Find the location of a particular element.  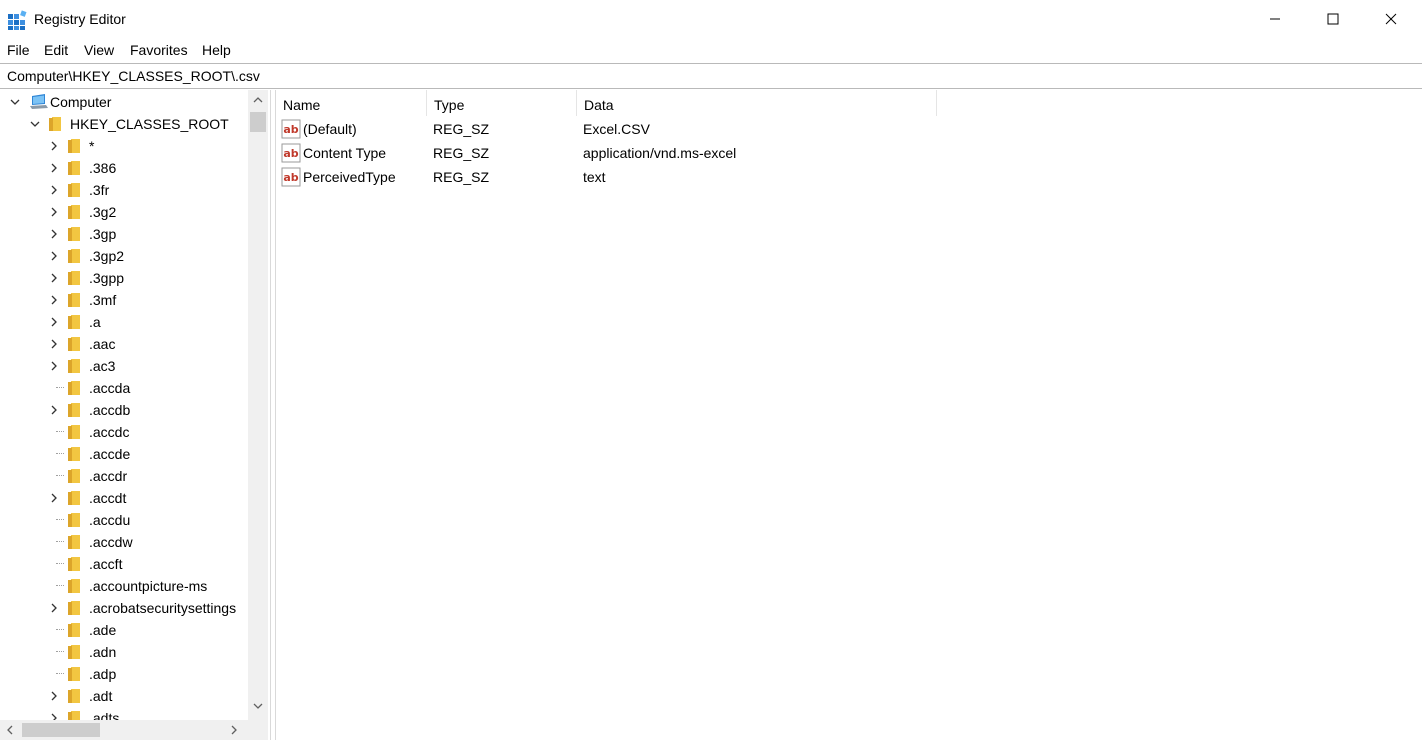

scrollbar-corner is located at coordinates (258, 730).